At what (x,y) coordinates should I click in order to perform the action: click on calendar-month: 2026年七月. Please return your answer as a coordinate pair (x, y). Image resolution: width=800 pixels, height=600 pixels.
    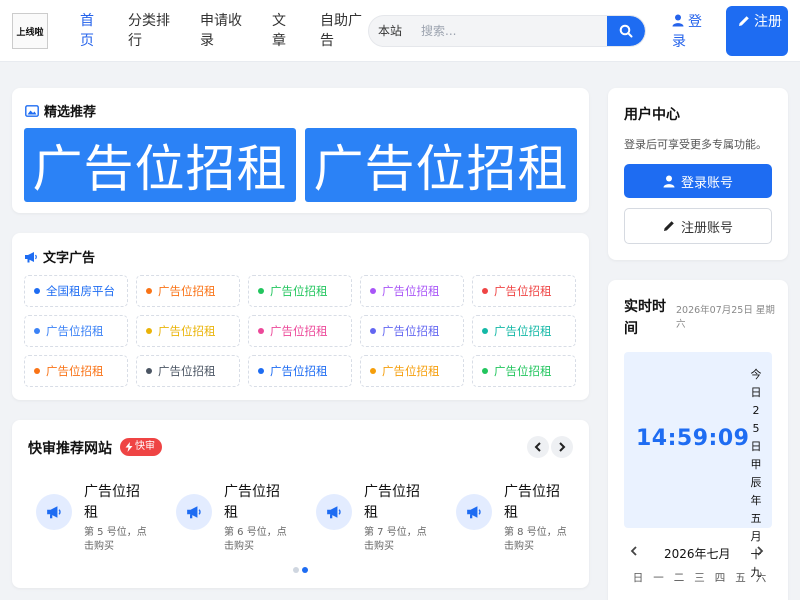
    Looking at the image, I should click on (697, 554).